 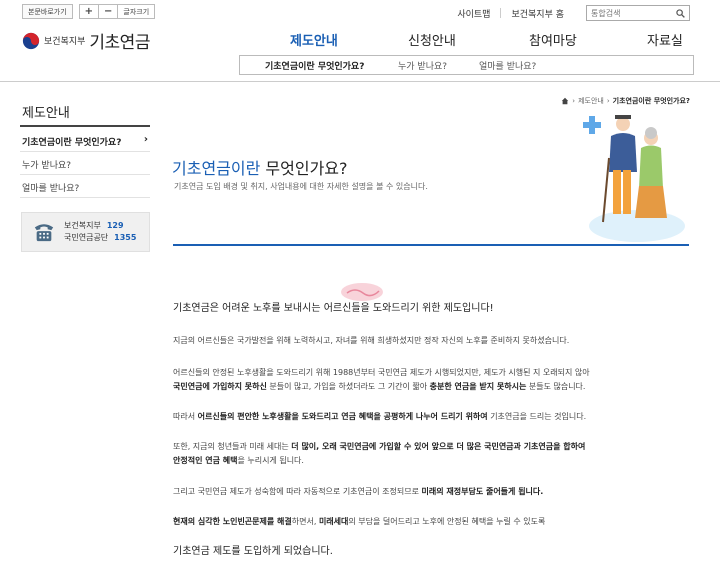 What do you see at coordinates (86, 187) in the screenshot?
I see `lnb-item-howmuch: 얼마를 받나요?` at bounding box center [86, 187].